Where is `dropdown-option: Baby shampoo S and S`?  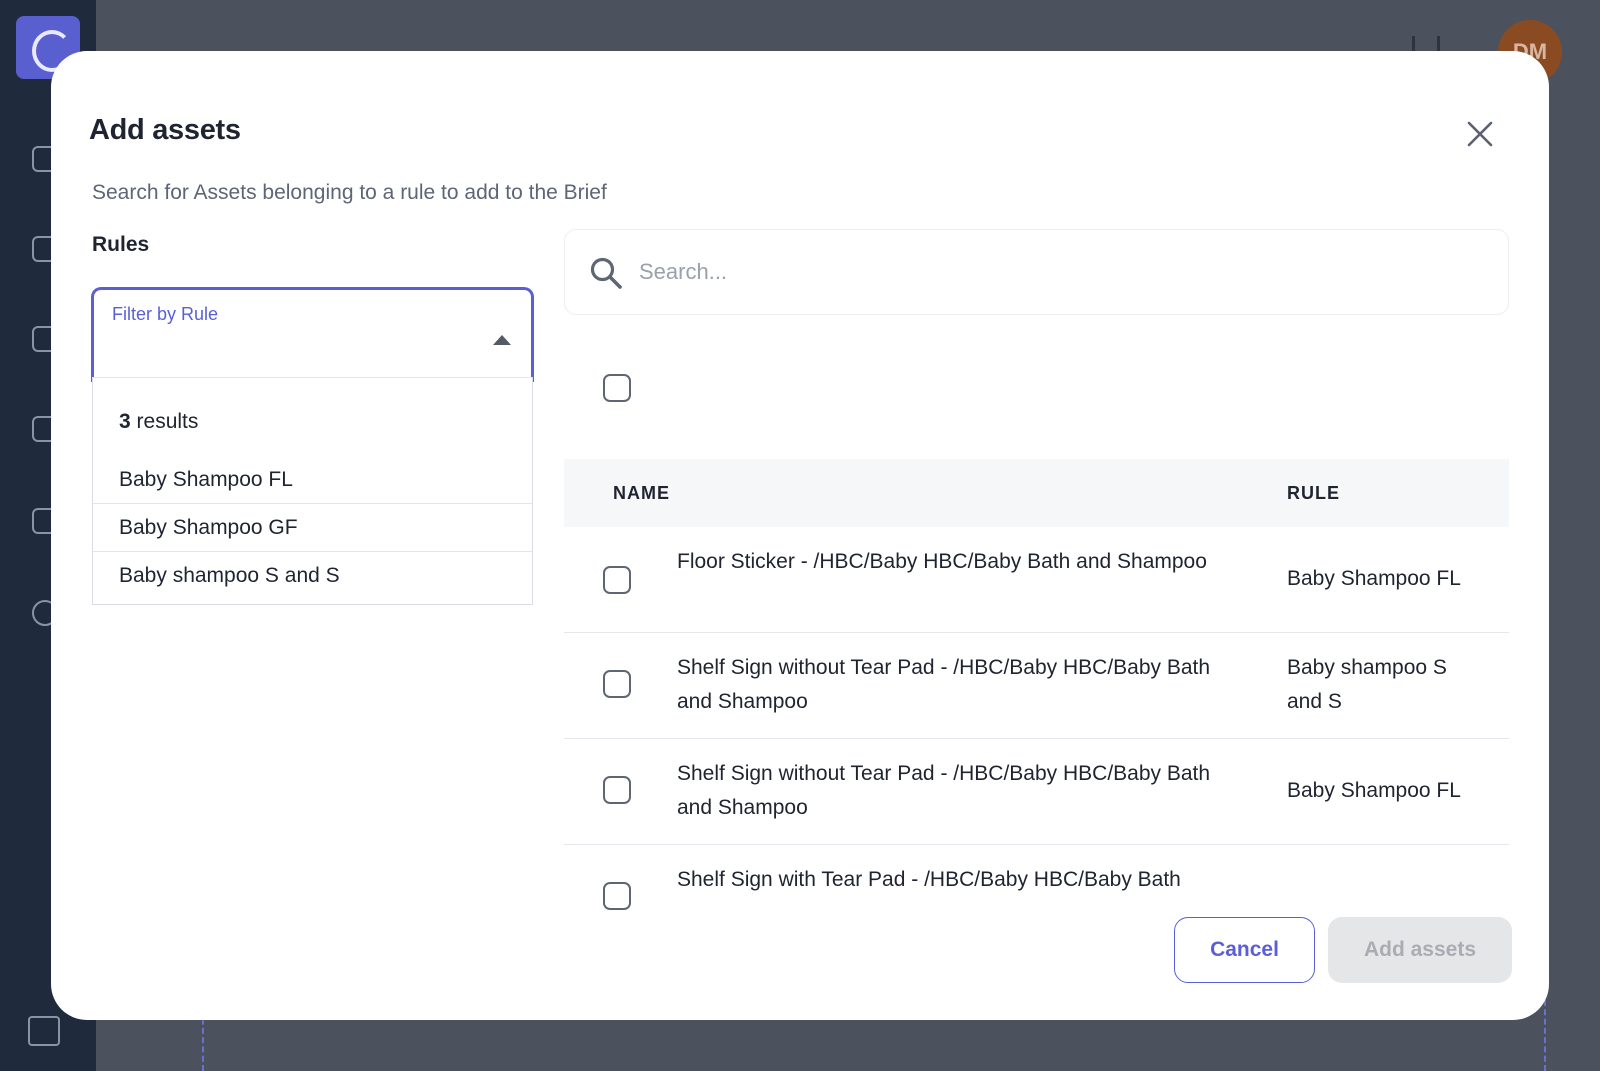
dropdown-option: Baby shampoo S and S is located at coordinates (312, 576).